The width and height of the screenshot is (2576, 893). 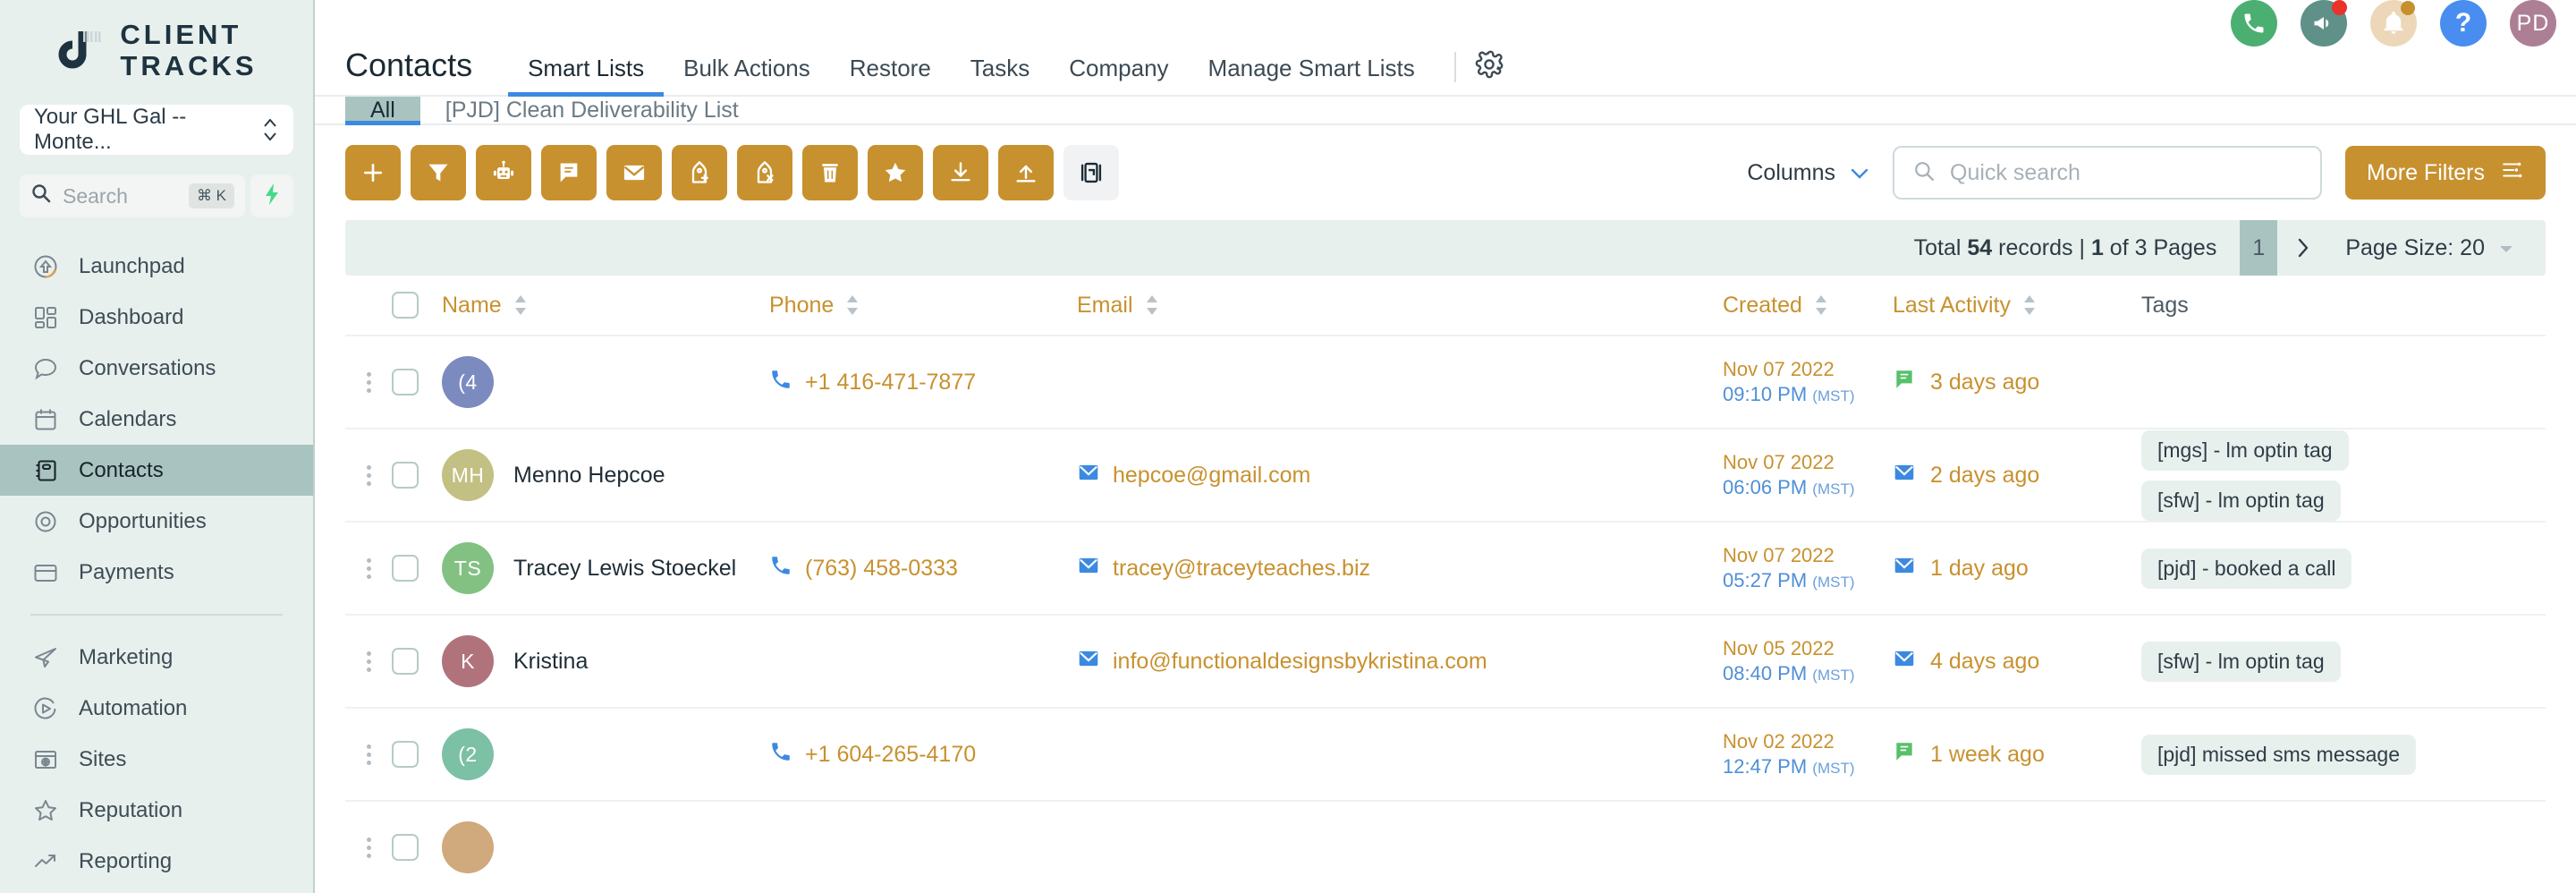 What do you see at coordinates (605, 847) in the screenshot?
I see `contact-name-cell` at bounding box center [605, 847].